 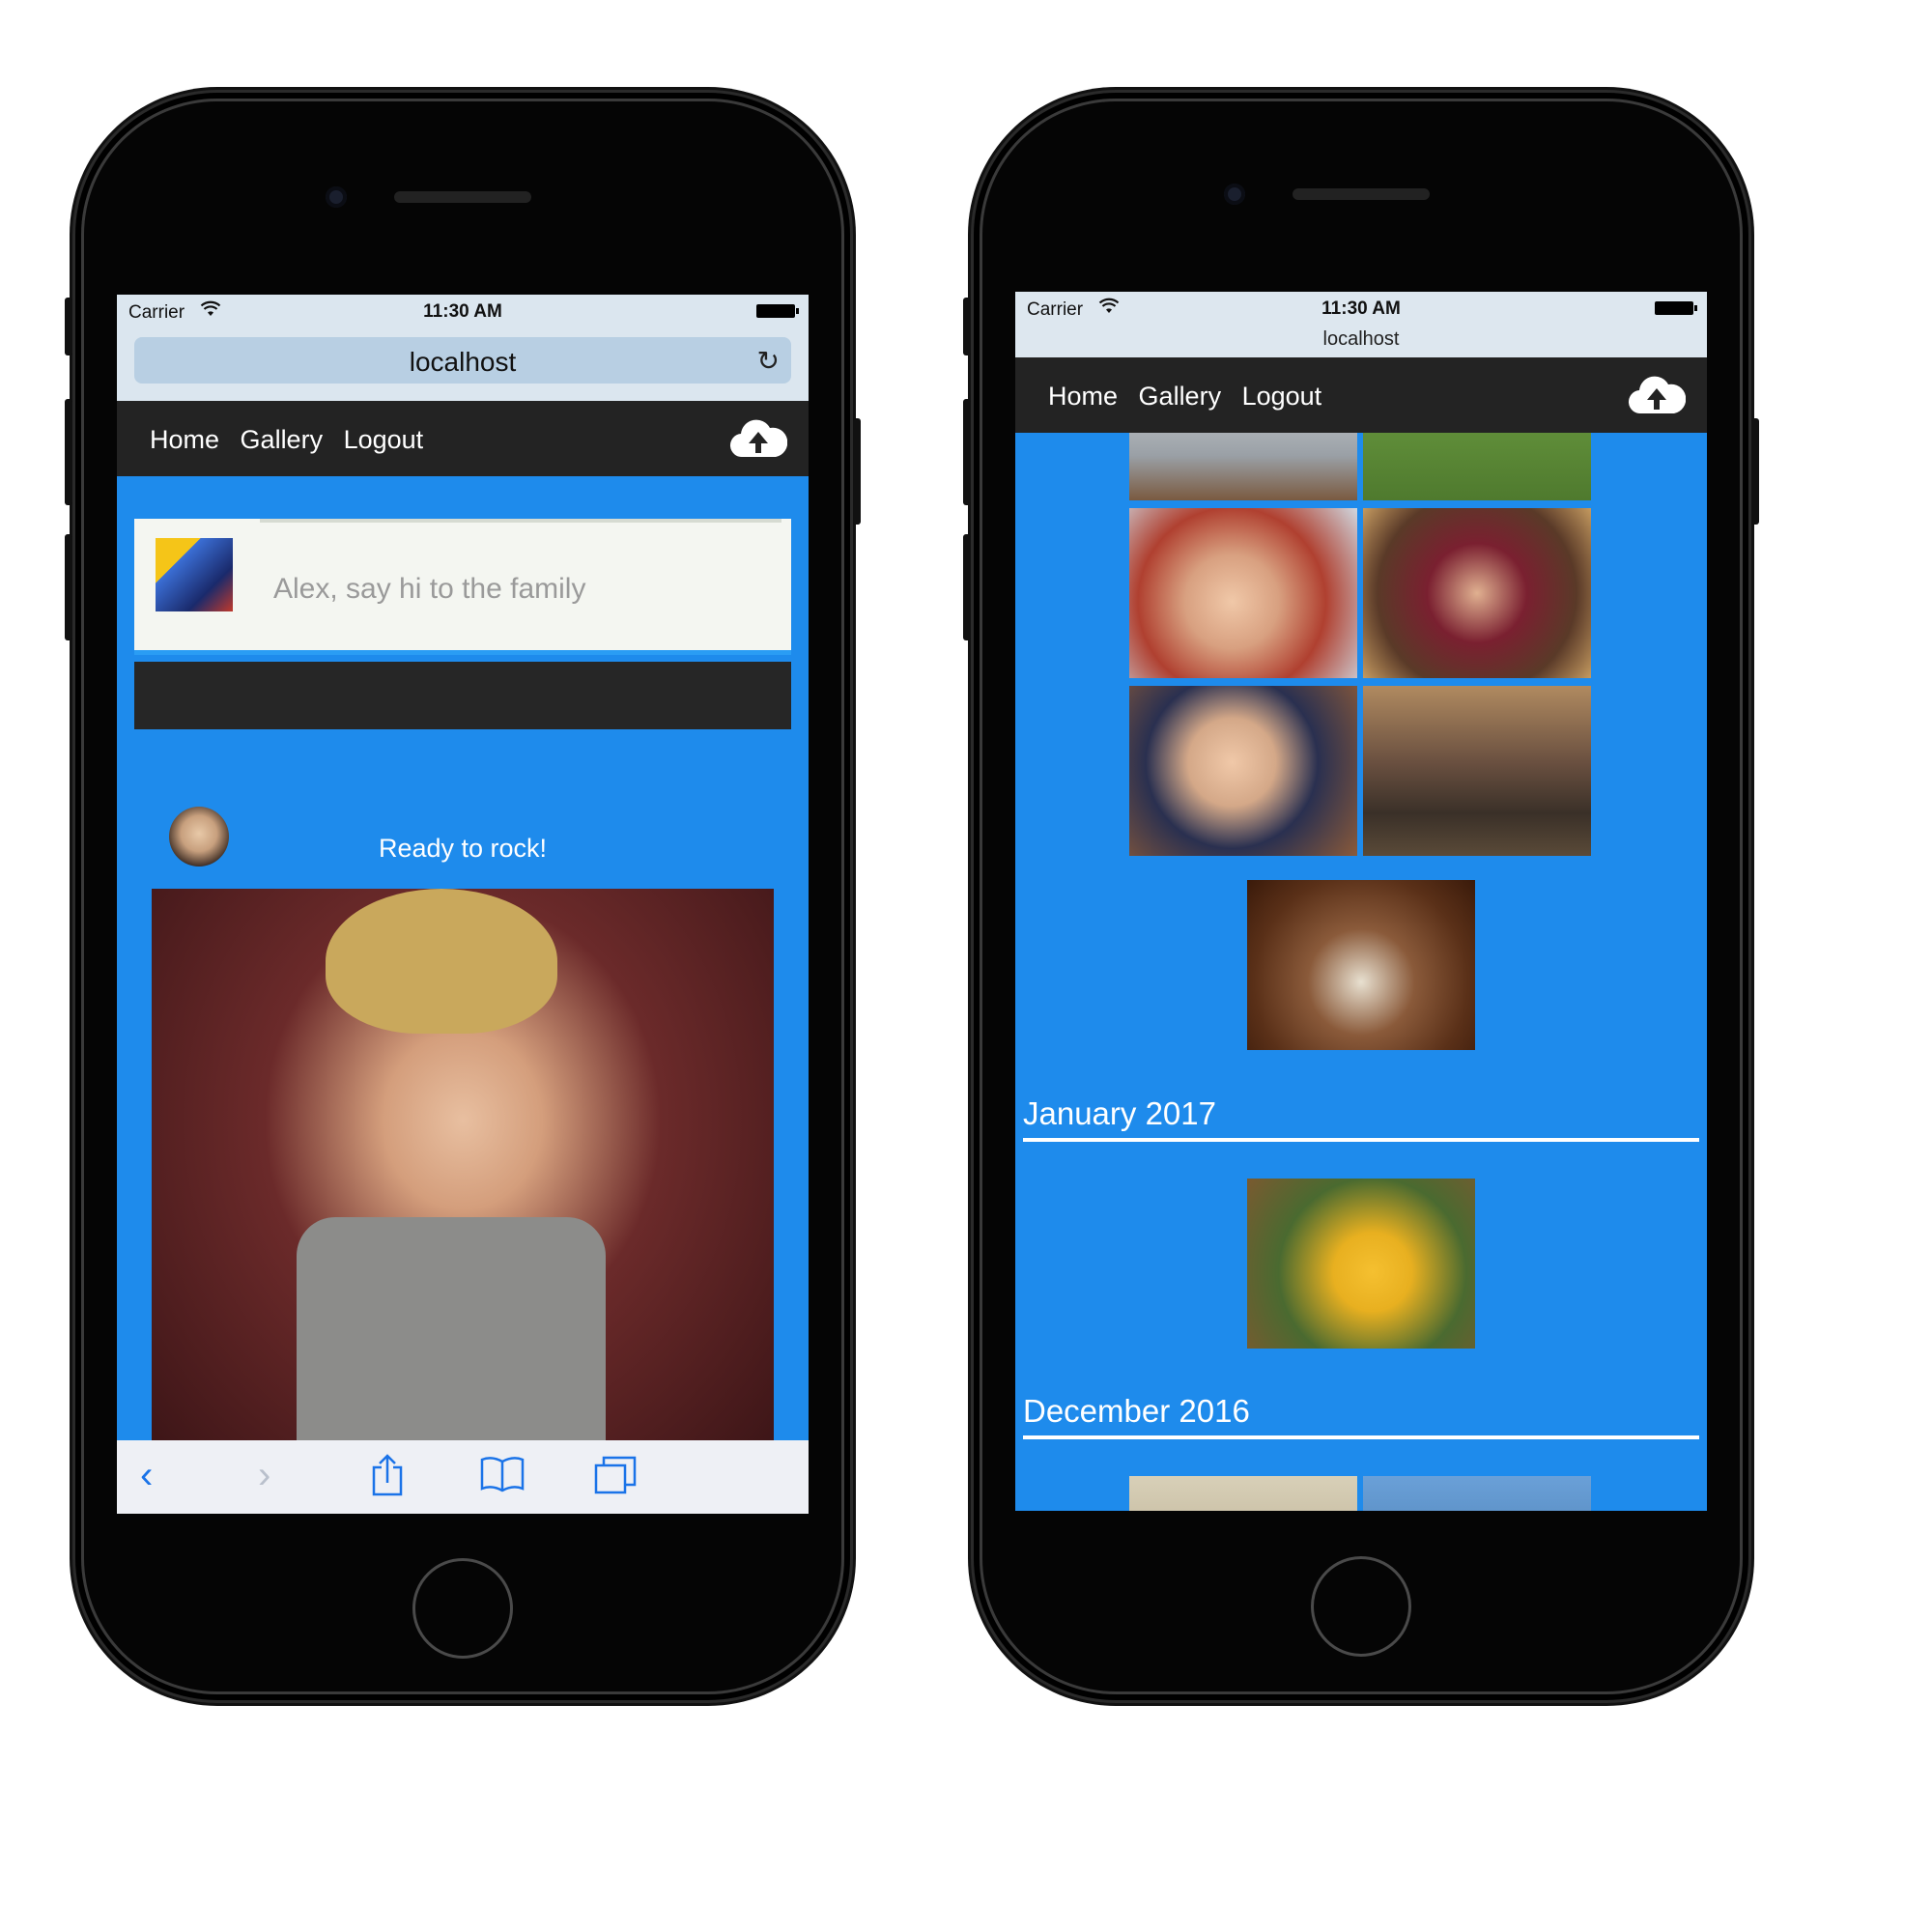 I want to click on composer-placeholder: Alex, say hi to the family, so click(x=429, y=589).